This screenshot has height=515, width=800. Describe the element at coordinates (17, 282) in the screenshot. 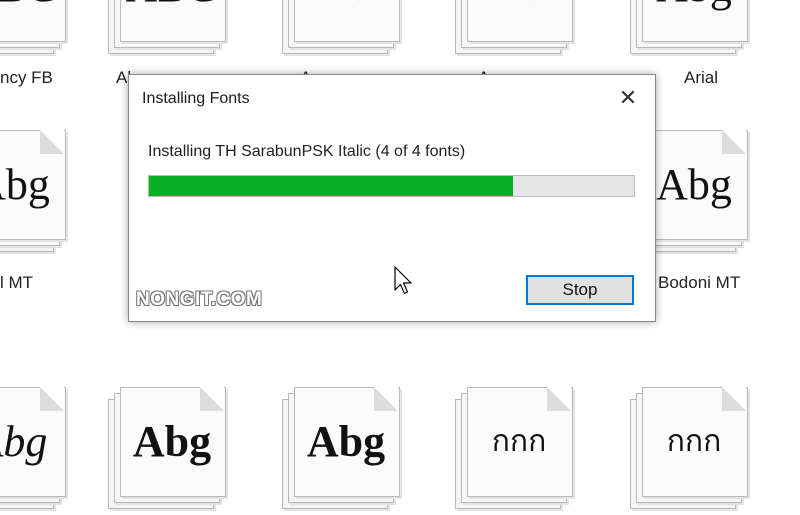

I see `font-file-label: l MT` at that location.